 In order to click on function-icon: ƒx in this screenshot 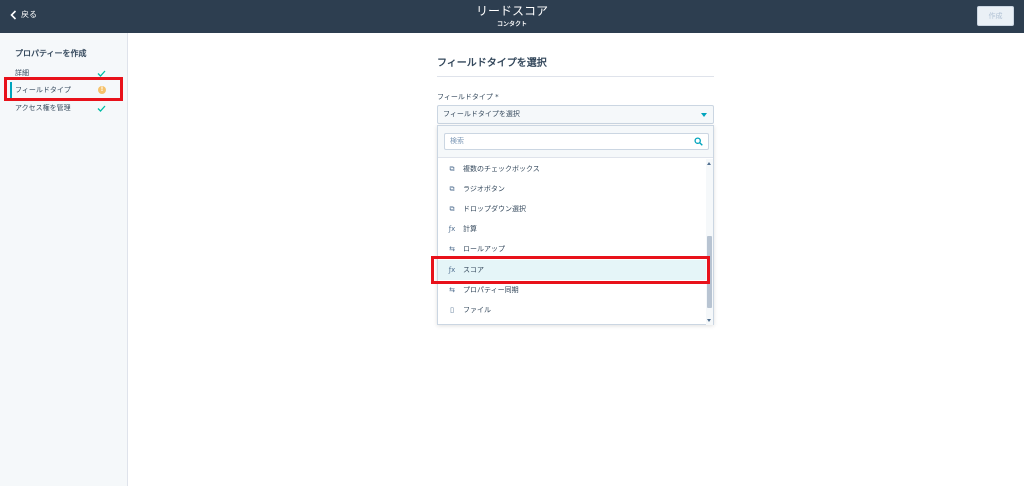, I will do `click(452, 229)`.